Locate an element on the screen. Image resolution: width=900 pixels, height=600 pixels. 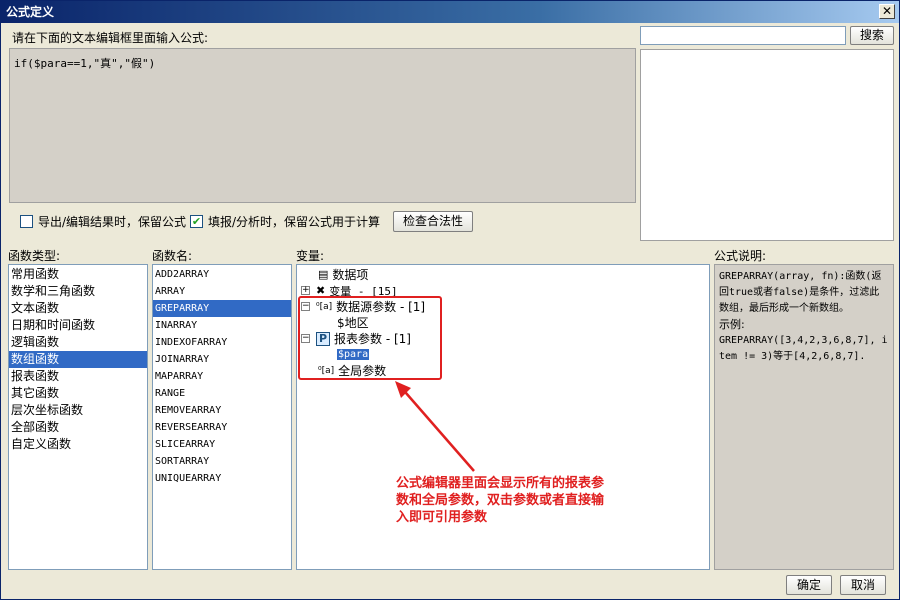
editor-prompt: 请在下面的文本编辑框里面输入公式: is located at coordinates (110, 38).